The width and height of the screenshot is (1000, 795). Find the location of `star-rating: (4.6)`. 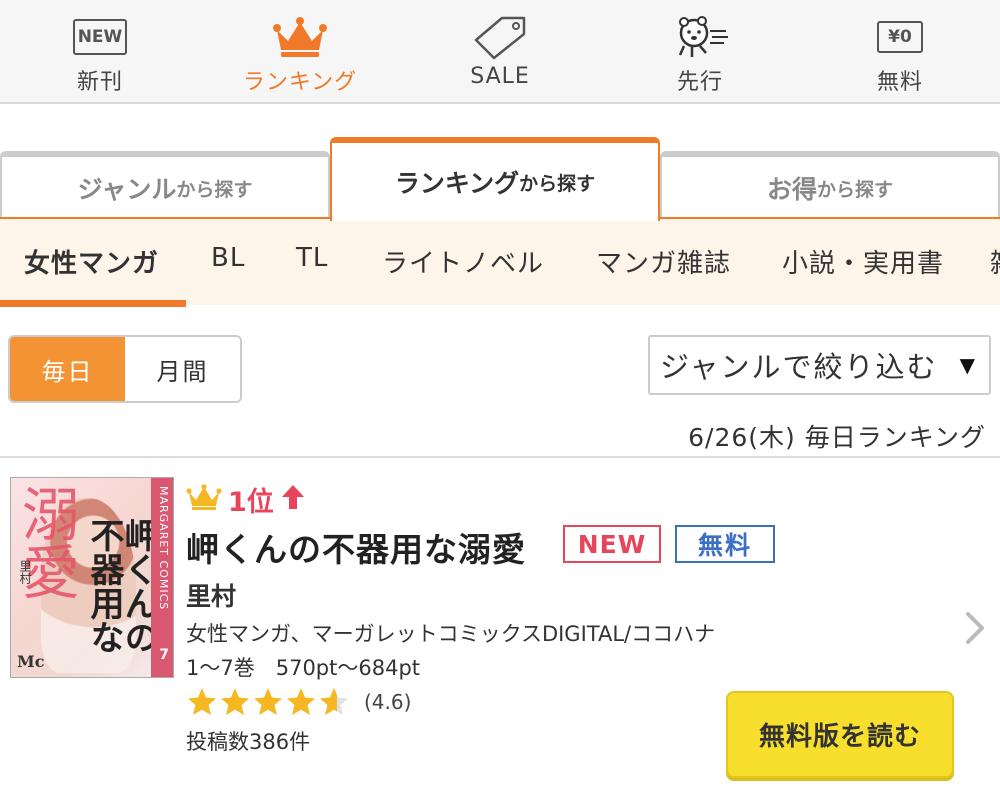

star-rating: (4.6) is located at coordinates (298, 702).